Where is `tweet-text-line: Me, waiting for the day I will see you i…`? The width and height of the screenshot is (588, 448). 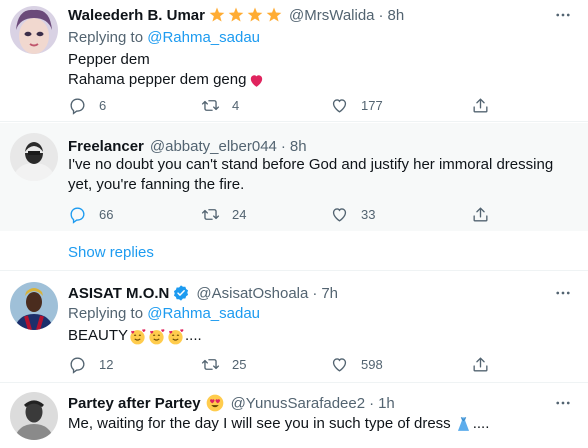 tweet-text-line: Me, waiting for the day I will see you i… is located at coordinates (259, 423).